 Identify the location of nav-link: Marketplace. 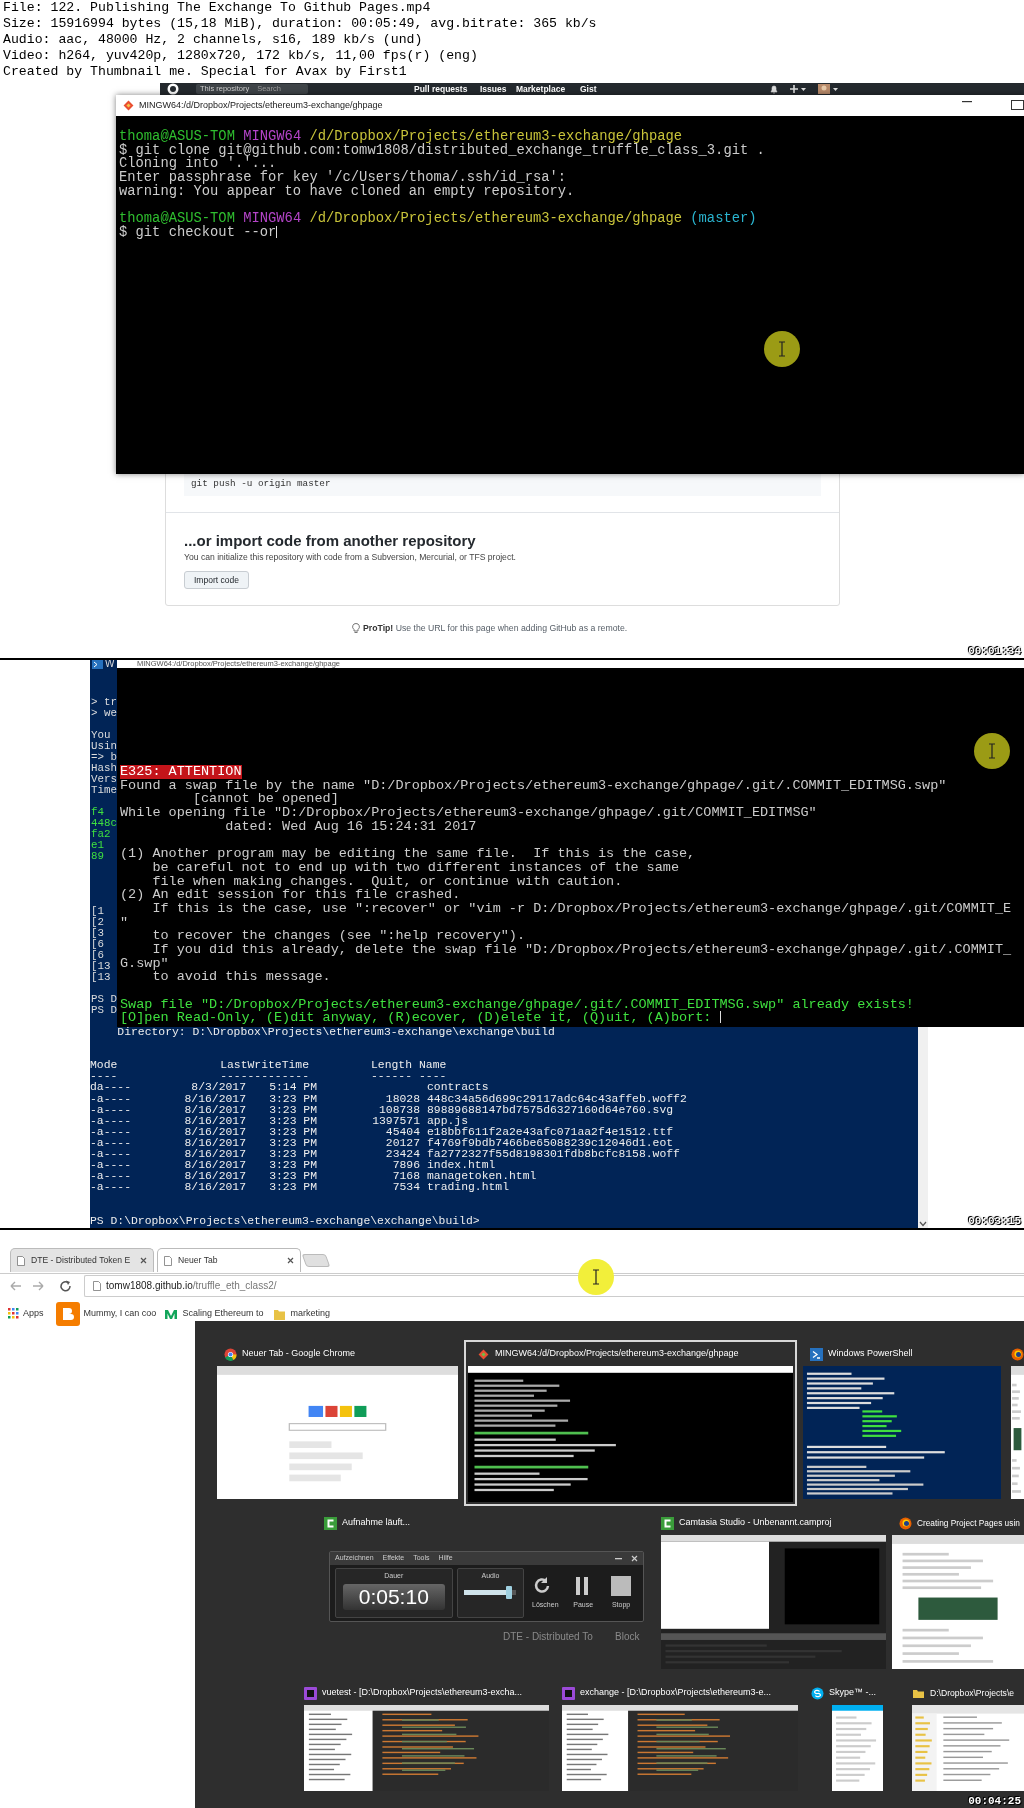
(541, 89).